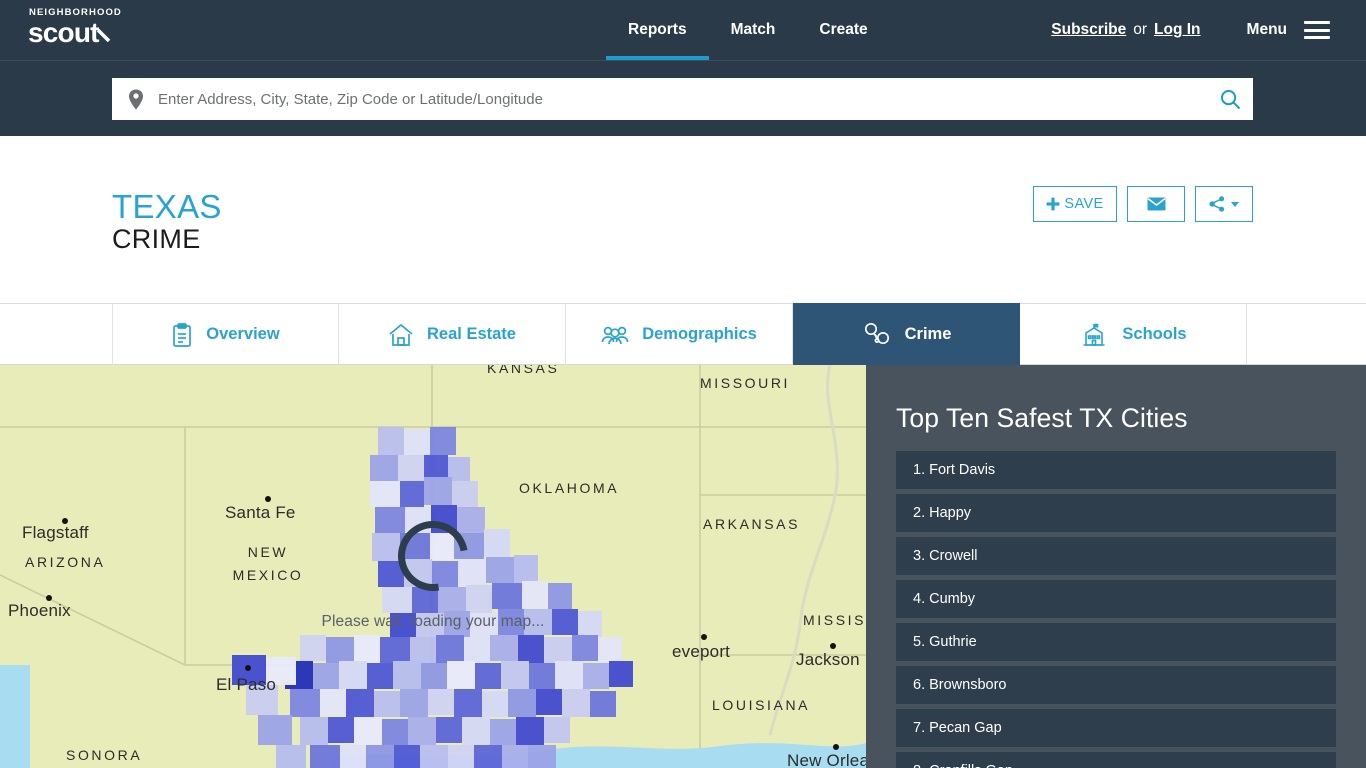 The width and height of the screenshot is (1366, 768). I want to click on search-box, so click(682, 99).